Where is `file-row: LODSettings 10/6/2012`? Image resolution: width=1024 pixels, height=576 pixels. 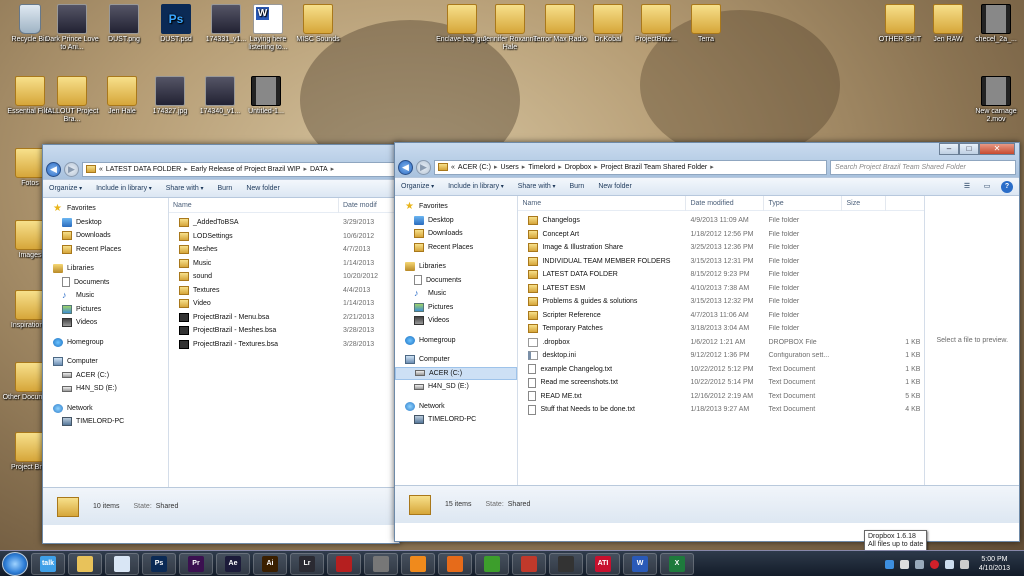 file-row: LODSettings 10/6/2012 is located at coordinates (284, 237).